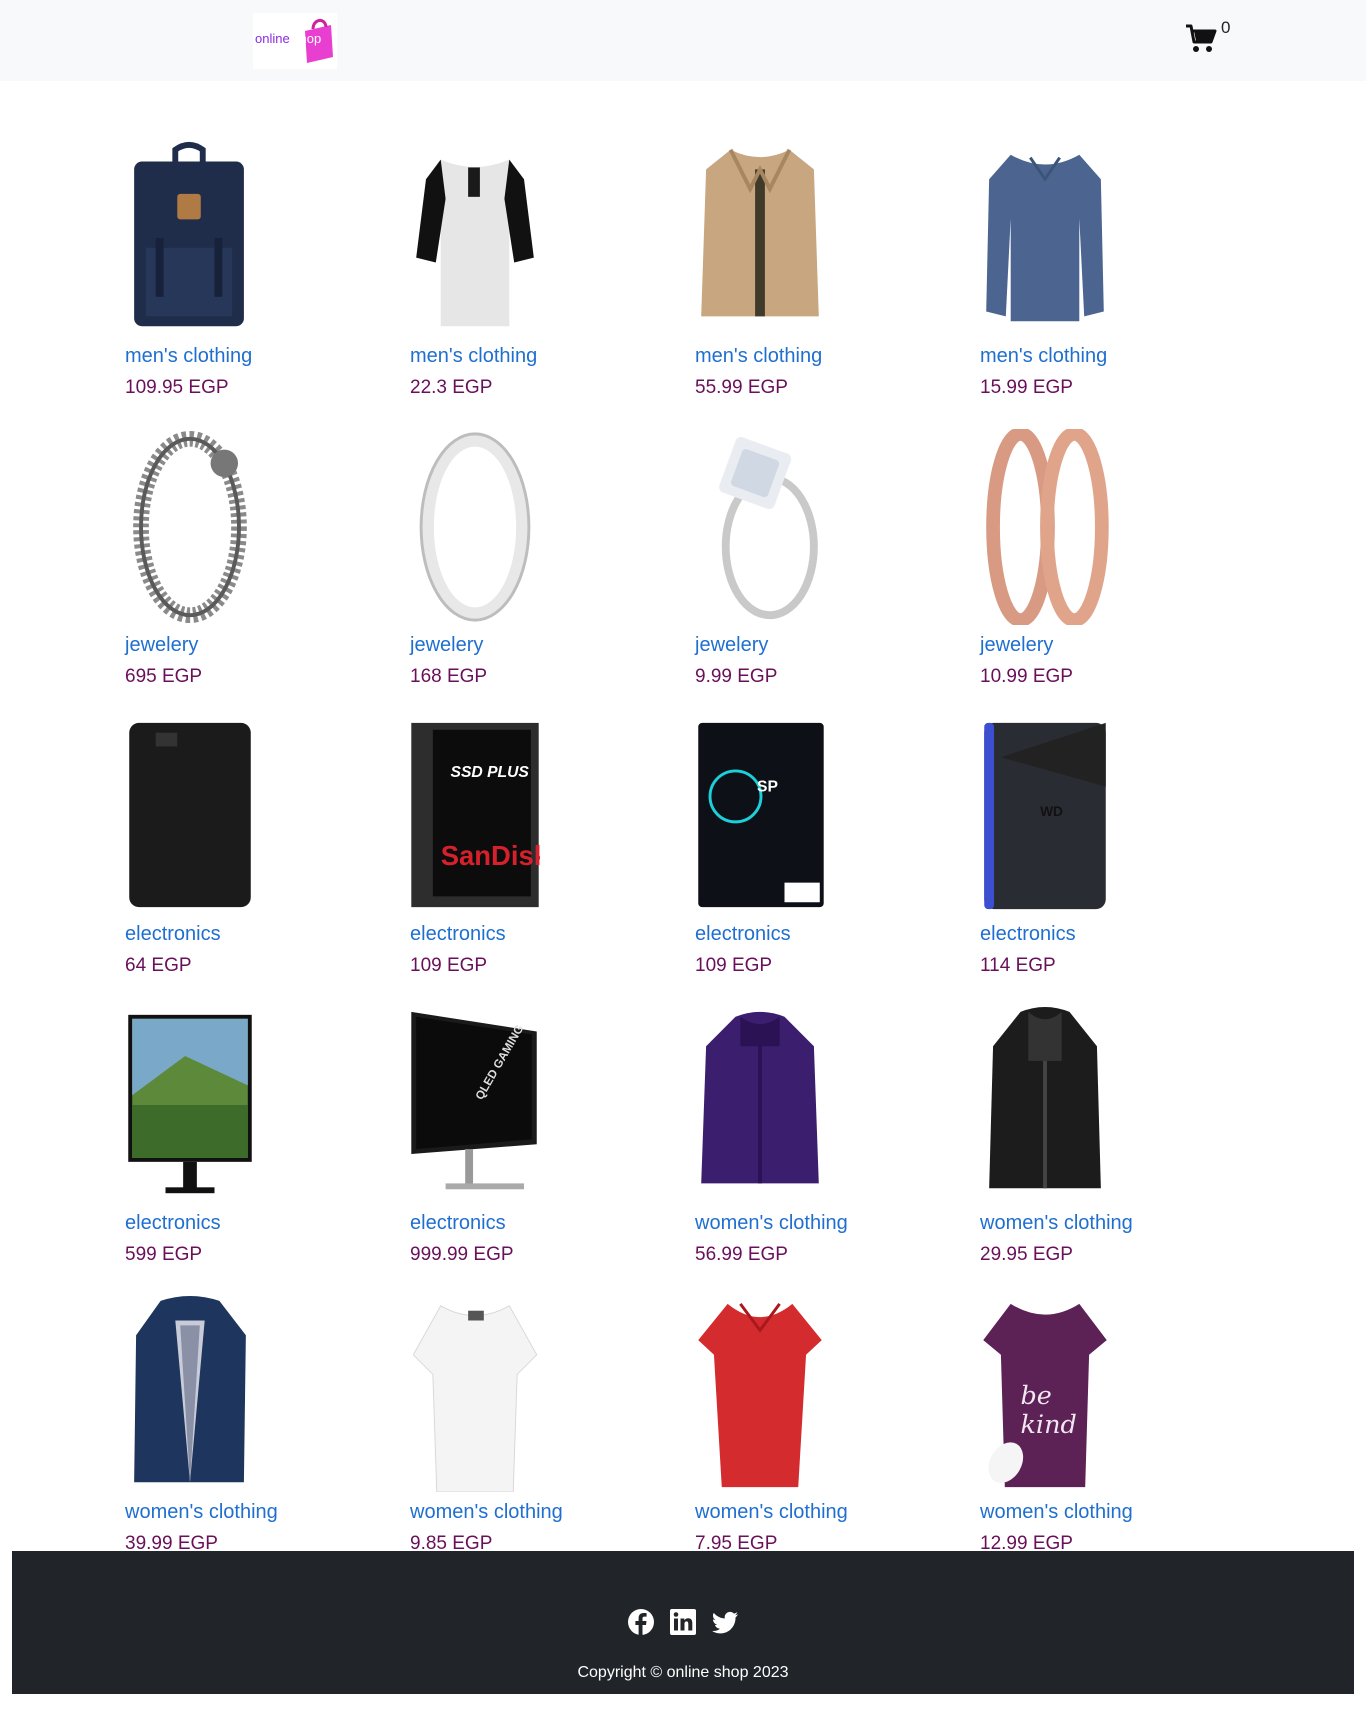 The height and width of the screenshot is (1709, 1366). I want to click on product-card: men's clothing 15.99 EGP, so click(1122, 276).